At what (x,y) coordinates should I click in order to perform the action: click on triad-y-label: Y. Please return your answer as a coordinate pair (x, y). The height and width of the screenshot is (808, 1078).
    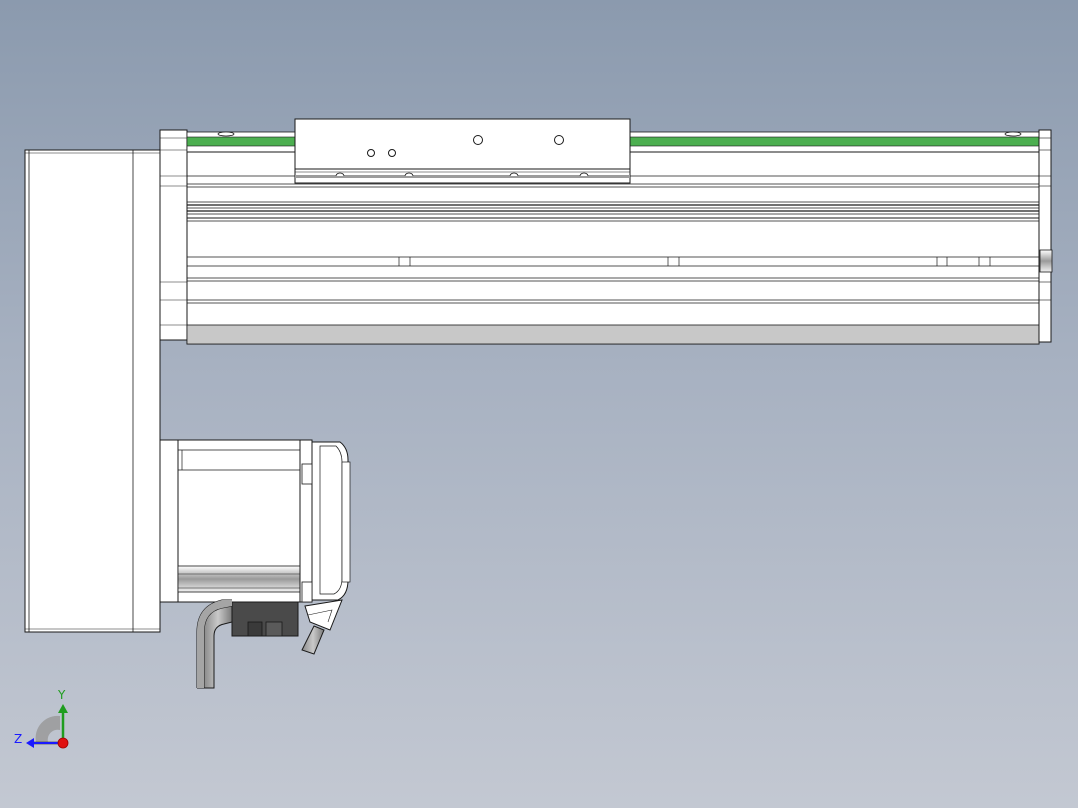
    Looking at the image, I should click on (62, 695).